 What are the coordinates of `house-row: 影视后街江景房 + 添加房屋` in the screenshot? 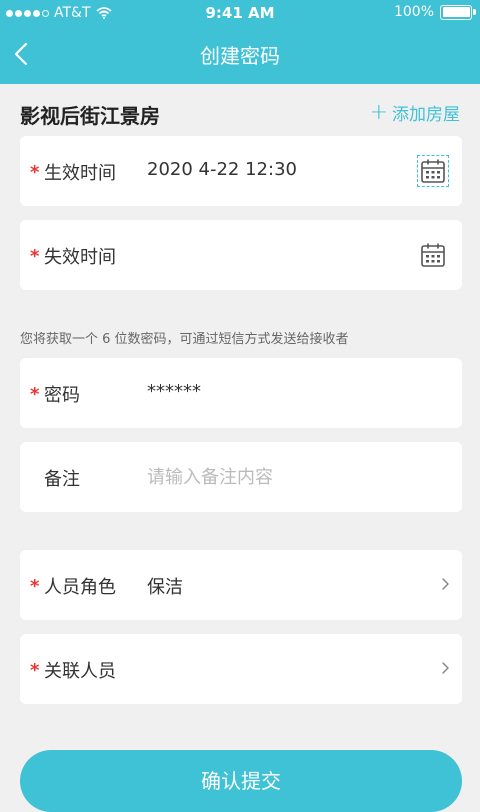 It's located at (240, 113).